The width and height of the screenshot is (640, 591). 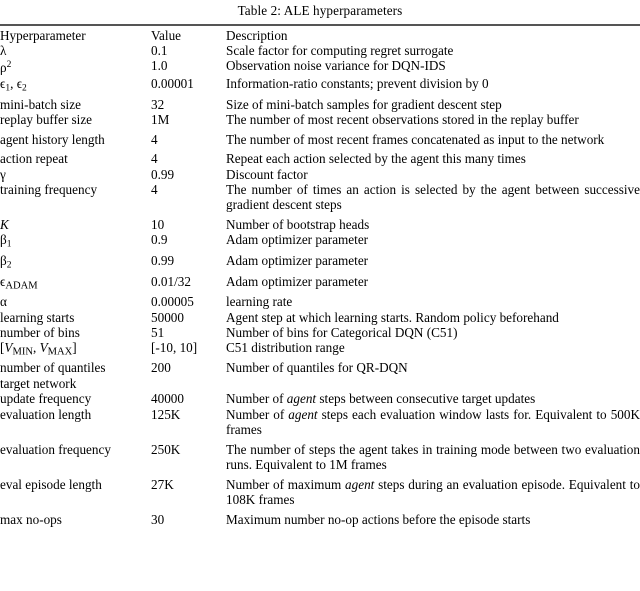 What do you see at coordinates (3, 174) in the screenshot?
I see `row-hyperparameter: γ` at bounding box center [3, 174].